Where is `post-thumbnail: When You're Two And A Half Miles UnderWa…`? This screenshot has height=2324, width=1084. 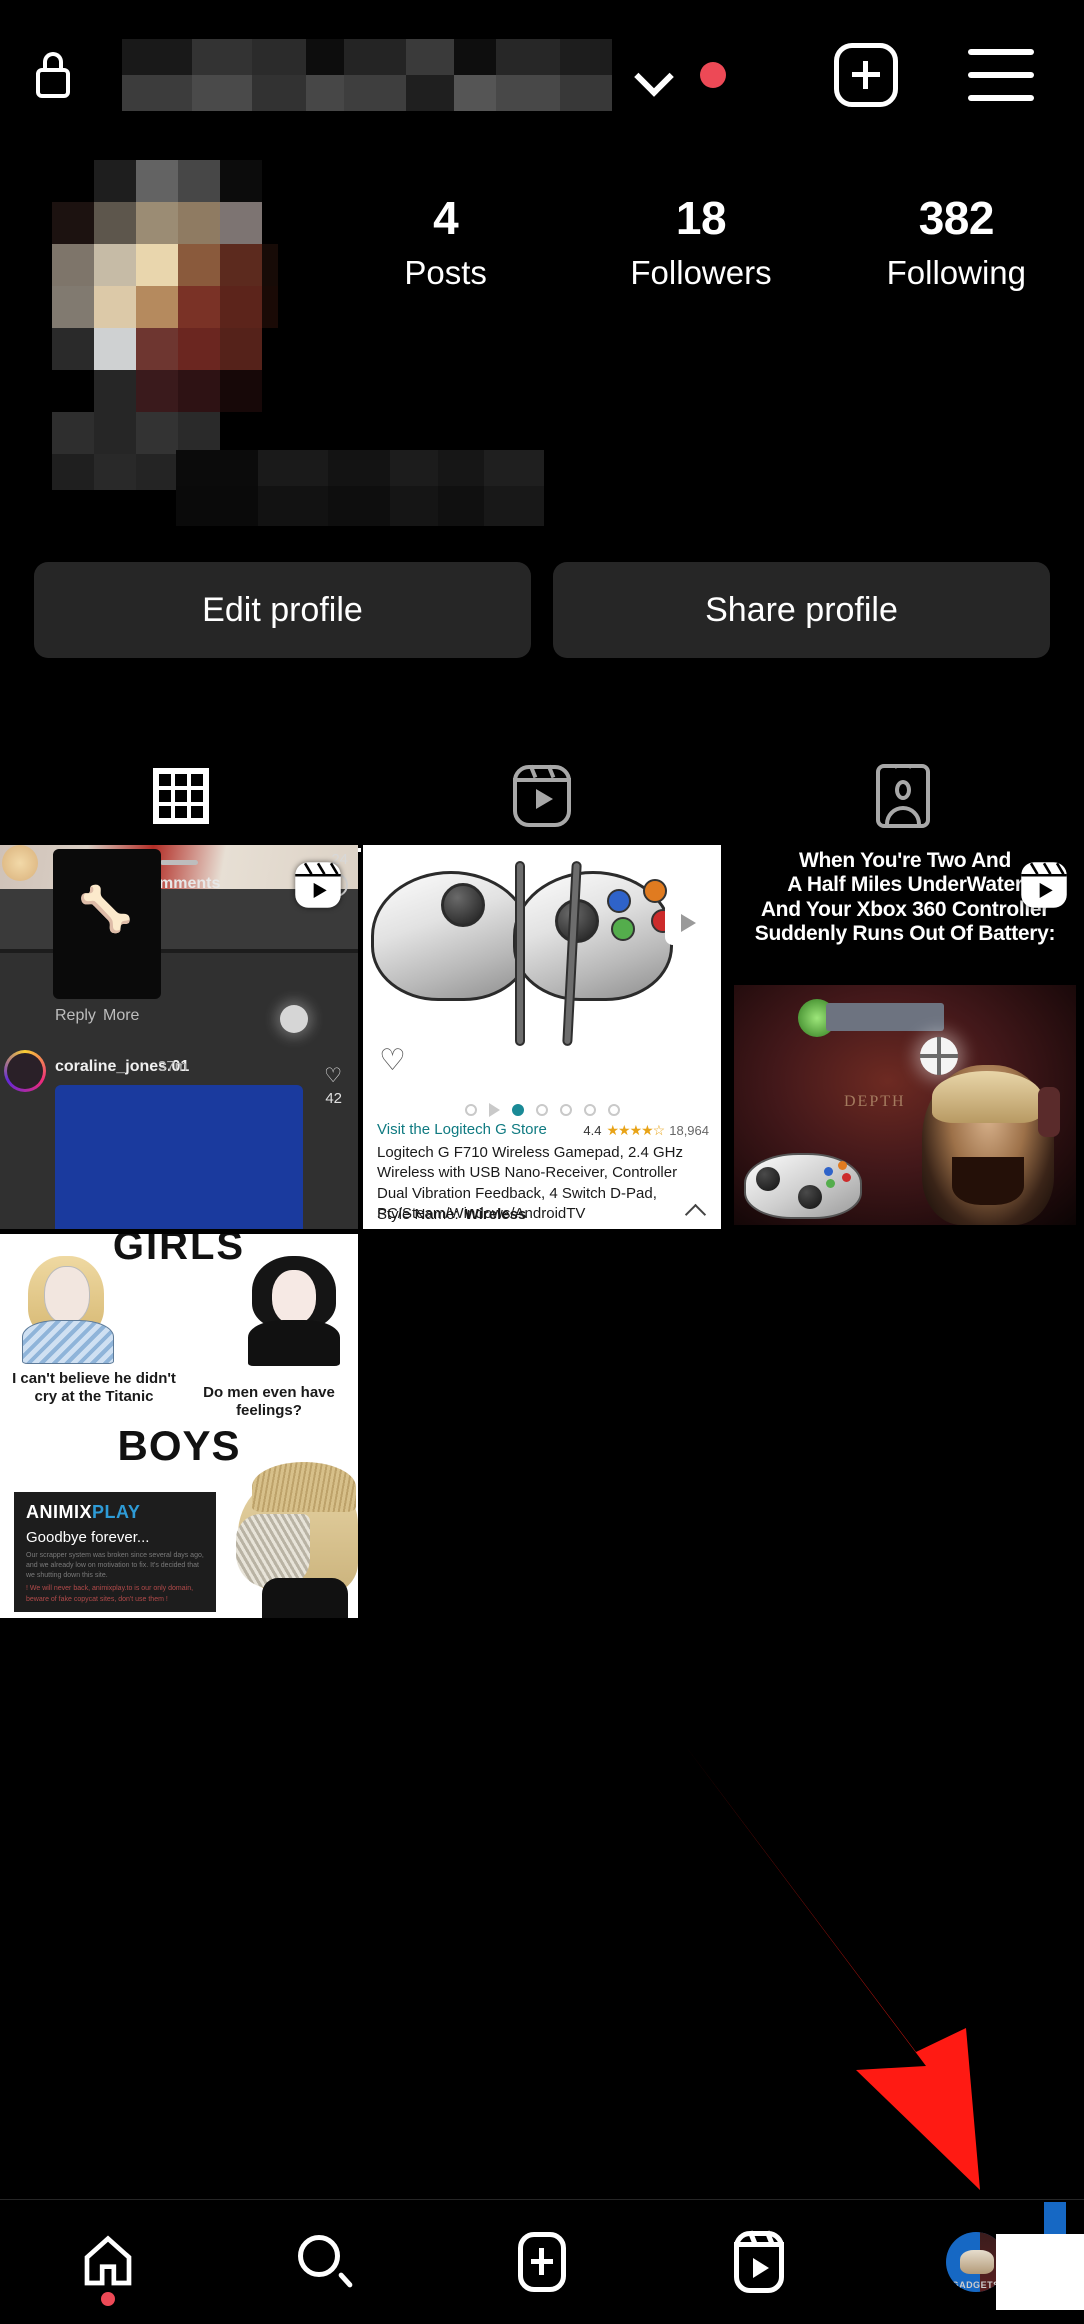 post-thumbnail: When You're Two And A Half Miles UnderWa… is located at coordinates (905, 1037).